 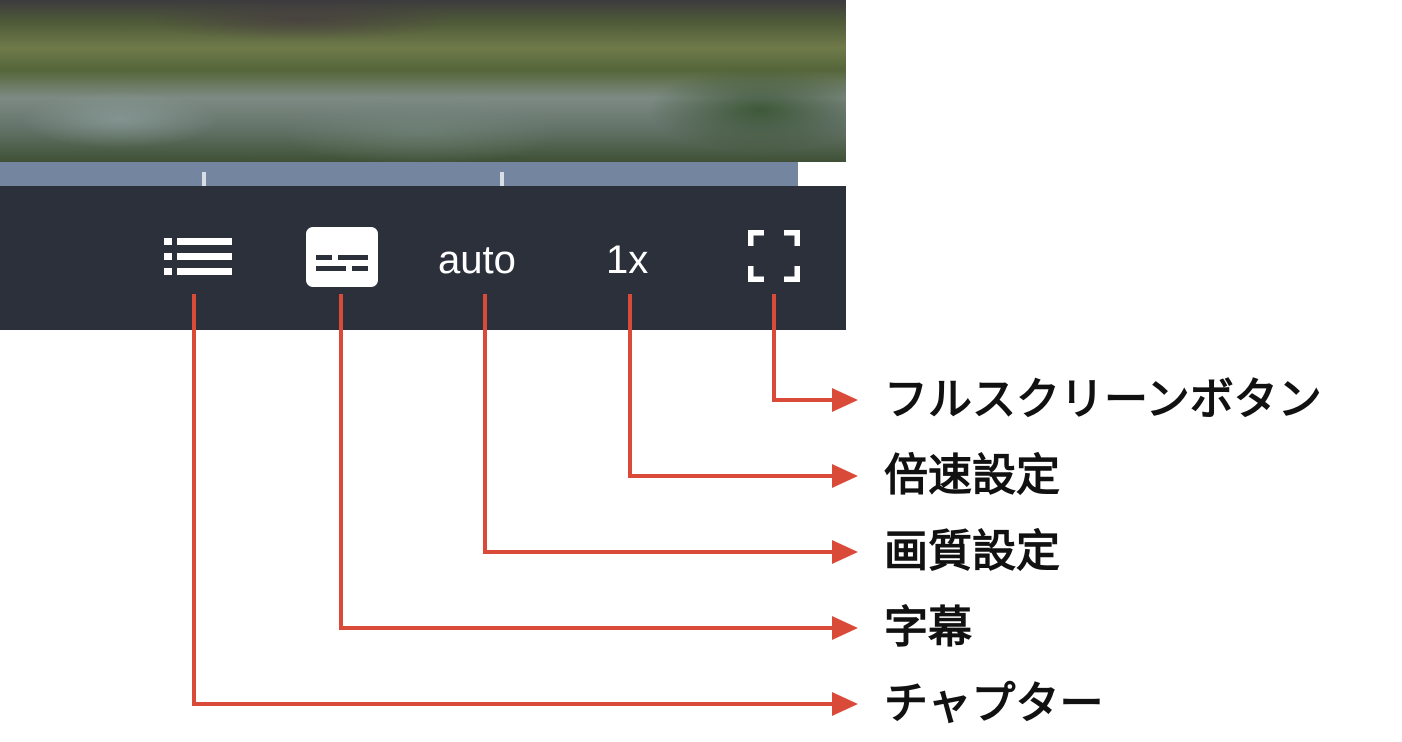 I want to click on fullscreen-button, so click(x=774, y=256).